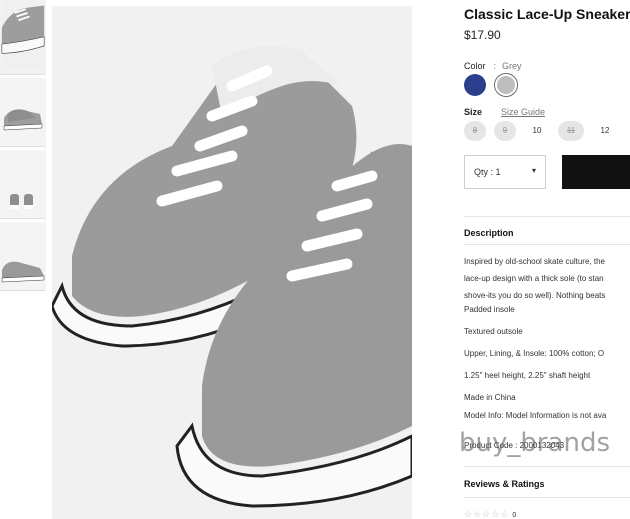 This screenshot has width=630, height=519. Describe the element at coordinates (537, 131) in the screenshot. I see `size-option-10: 10` at that location.